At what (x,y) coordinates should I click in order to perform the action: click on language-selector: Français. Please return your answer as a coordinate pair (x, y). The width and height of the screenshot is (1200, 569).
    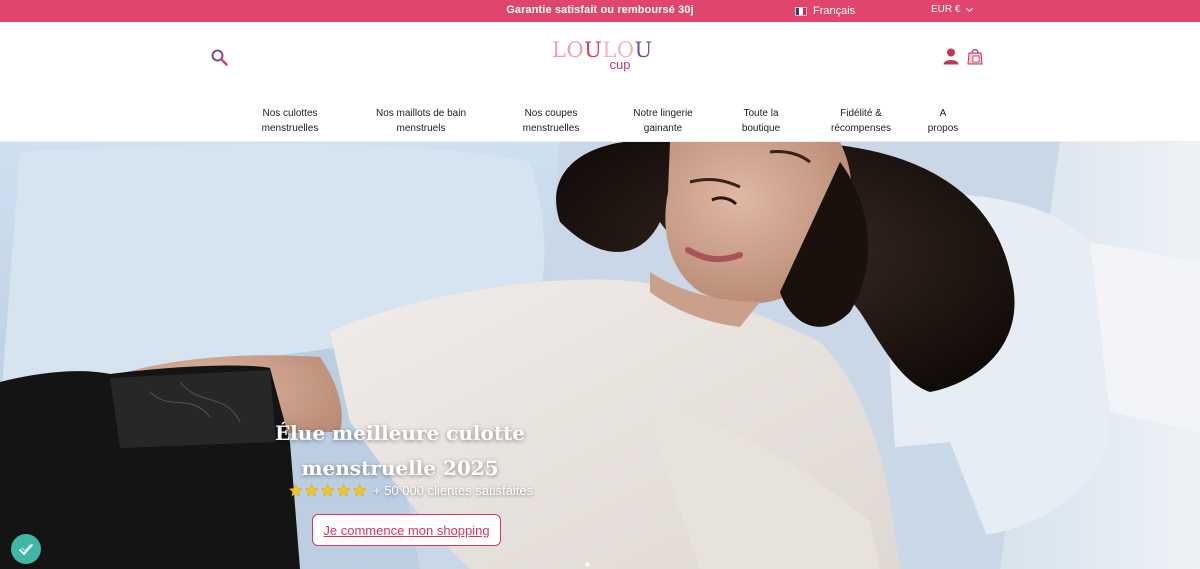
    Looking at the image, I should click on (825, 11).